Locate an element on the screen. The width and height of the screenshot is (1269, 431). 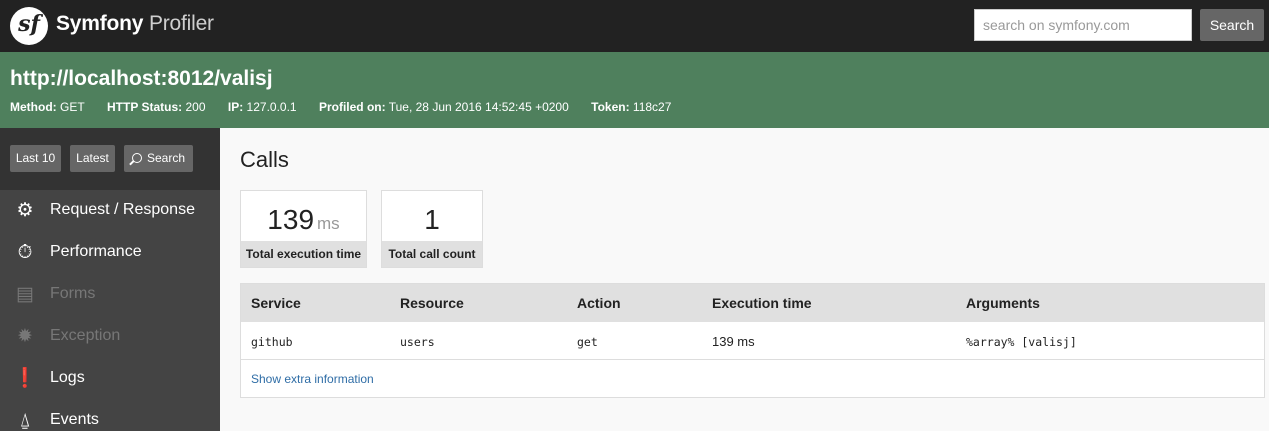
metric-label: Total call count is located at coordinates (432, 254).